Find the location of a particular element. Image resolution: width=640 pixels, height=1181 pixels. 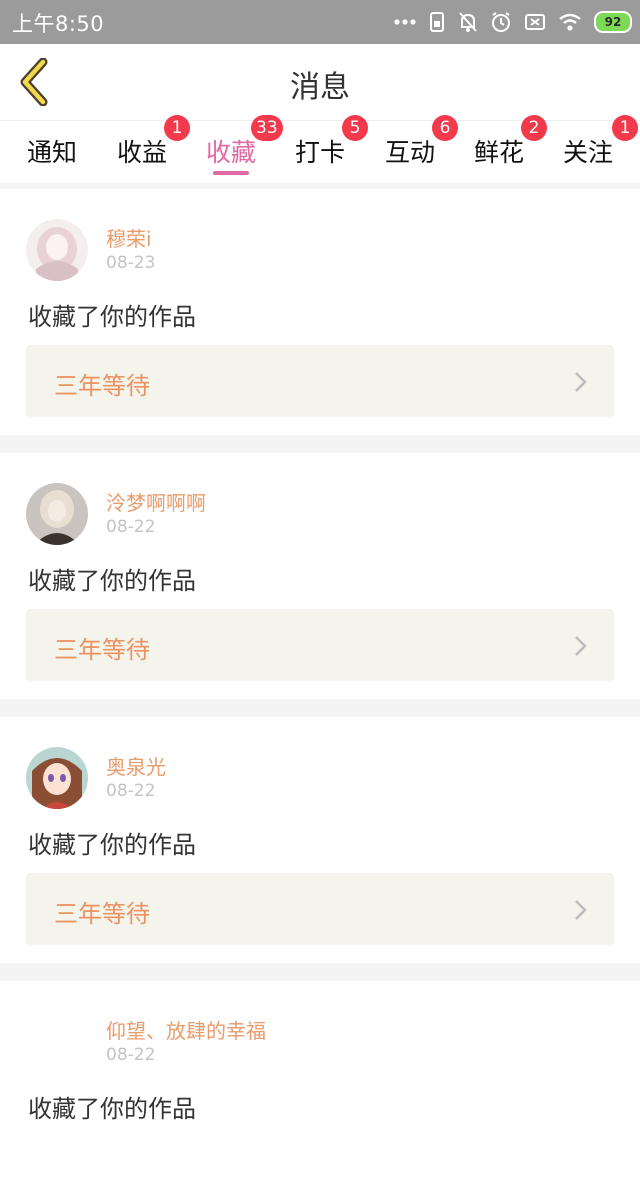

timestamp: 08-23 is located at coordinates (131, 263).